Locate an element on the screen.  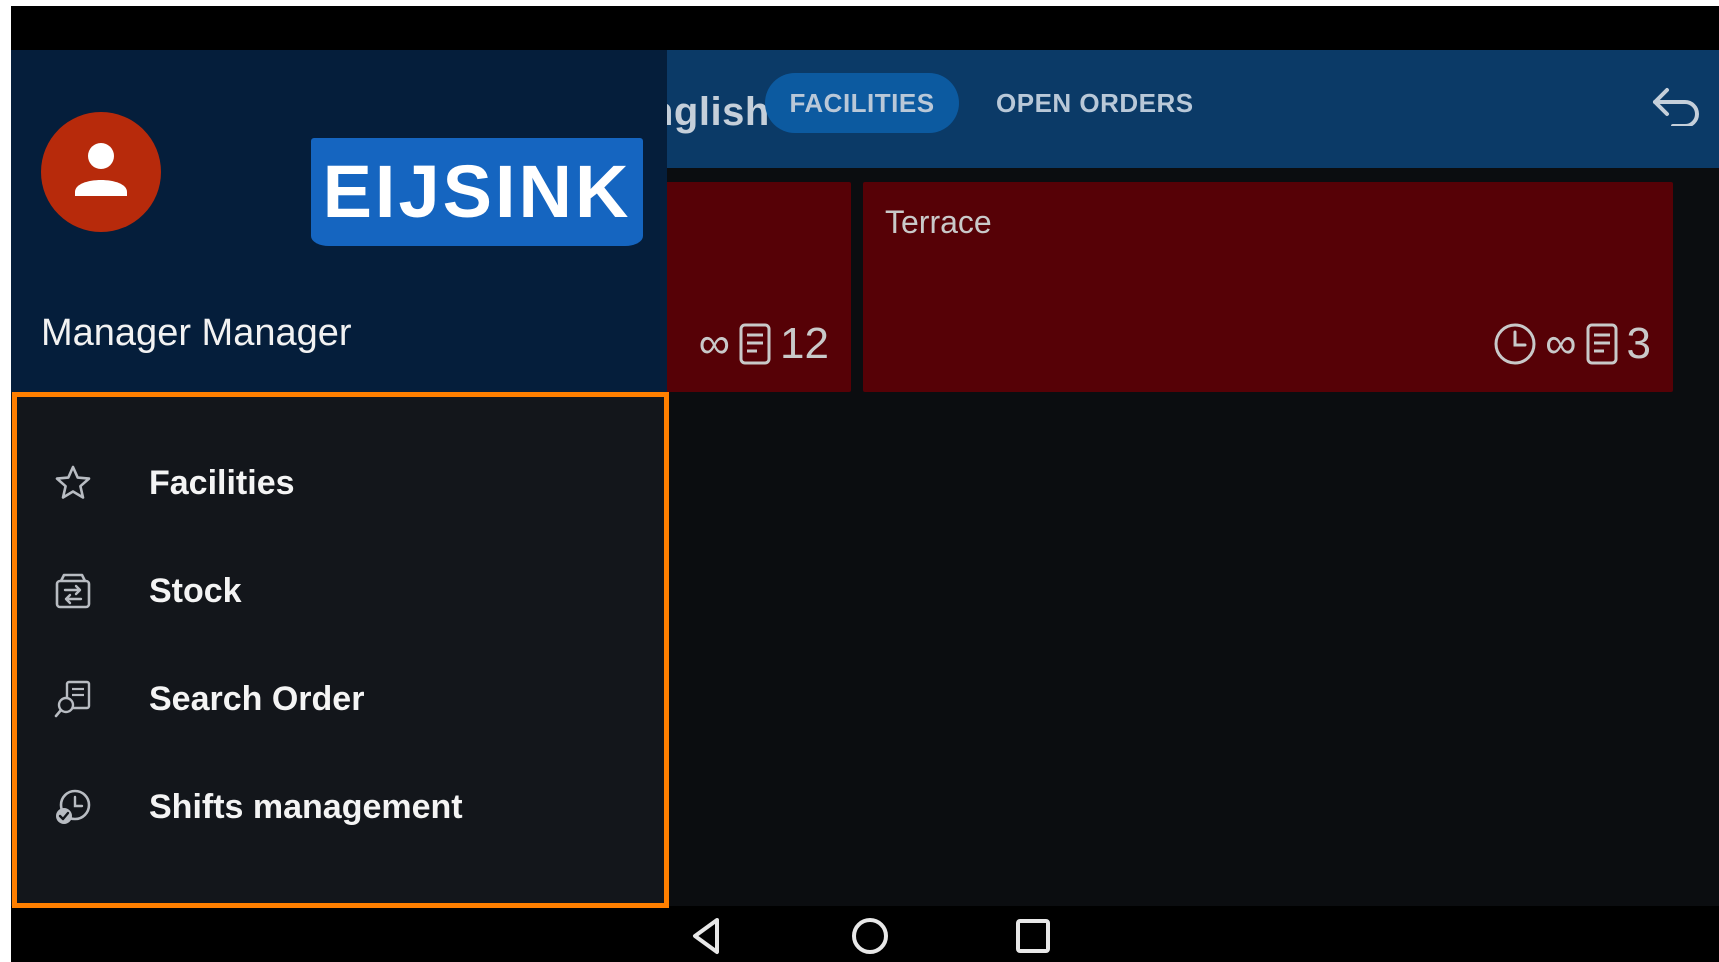
language-selector: nglish is located at coordinates (709, 112).